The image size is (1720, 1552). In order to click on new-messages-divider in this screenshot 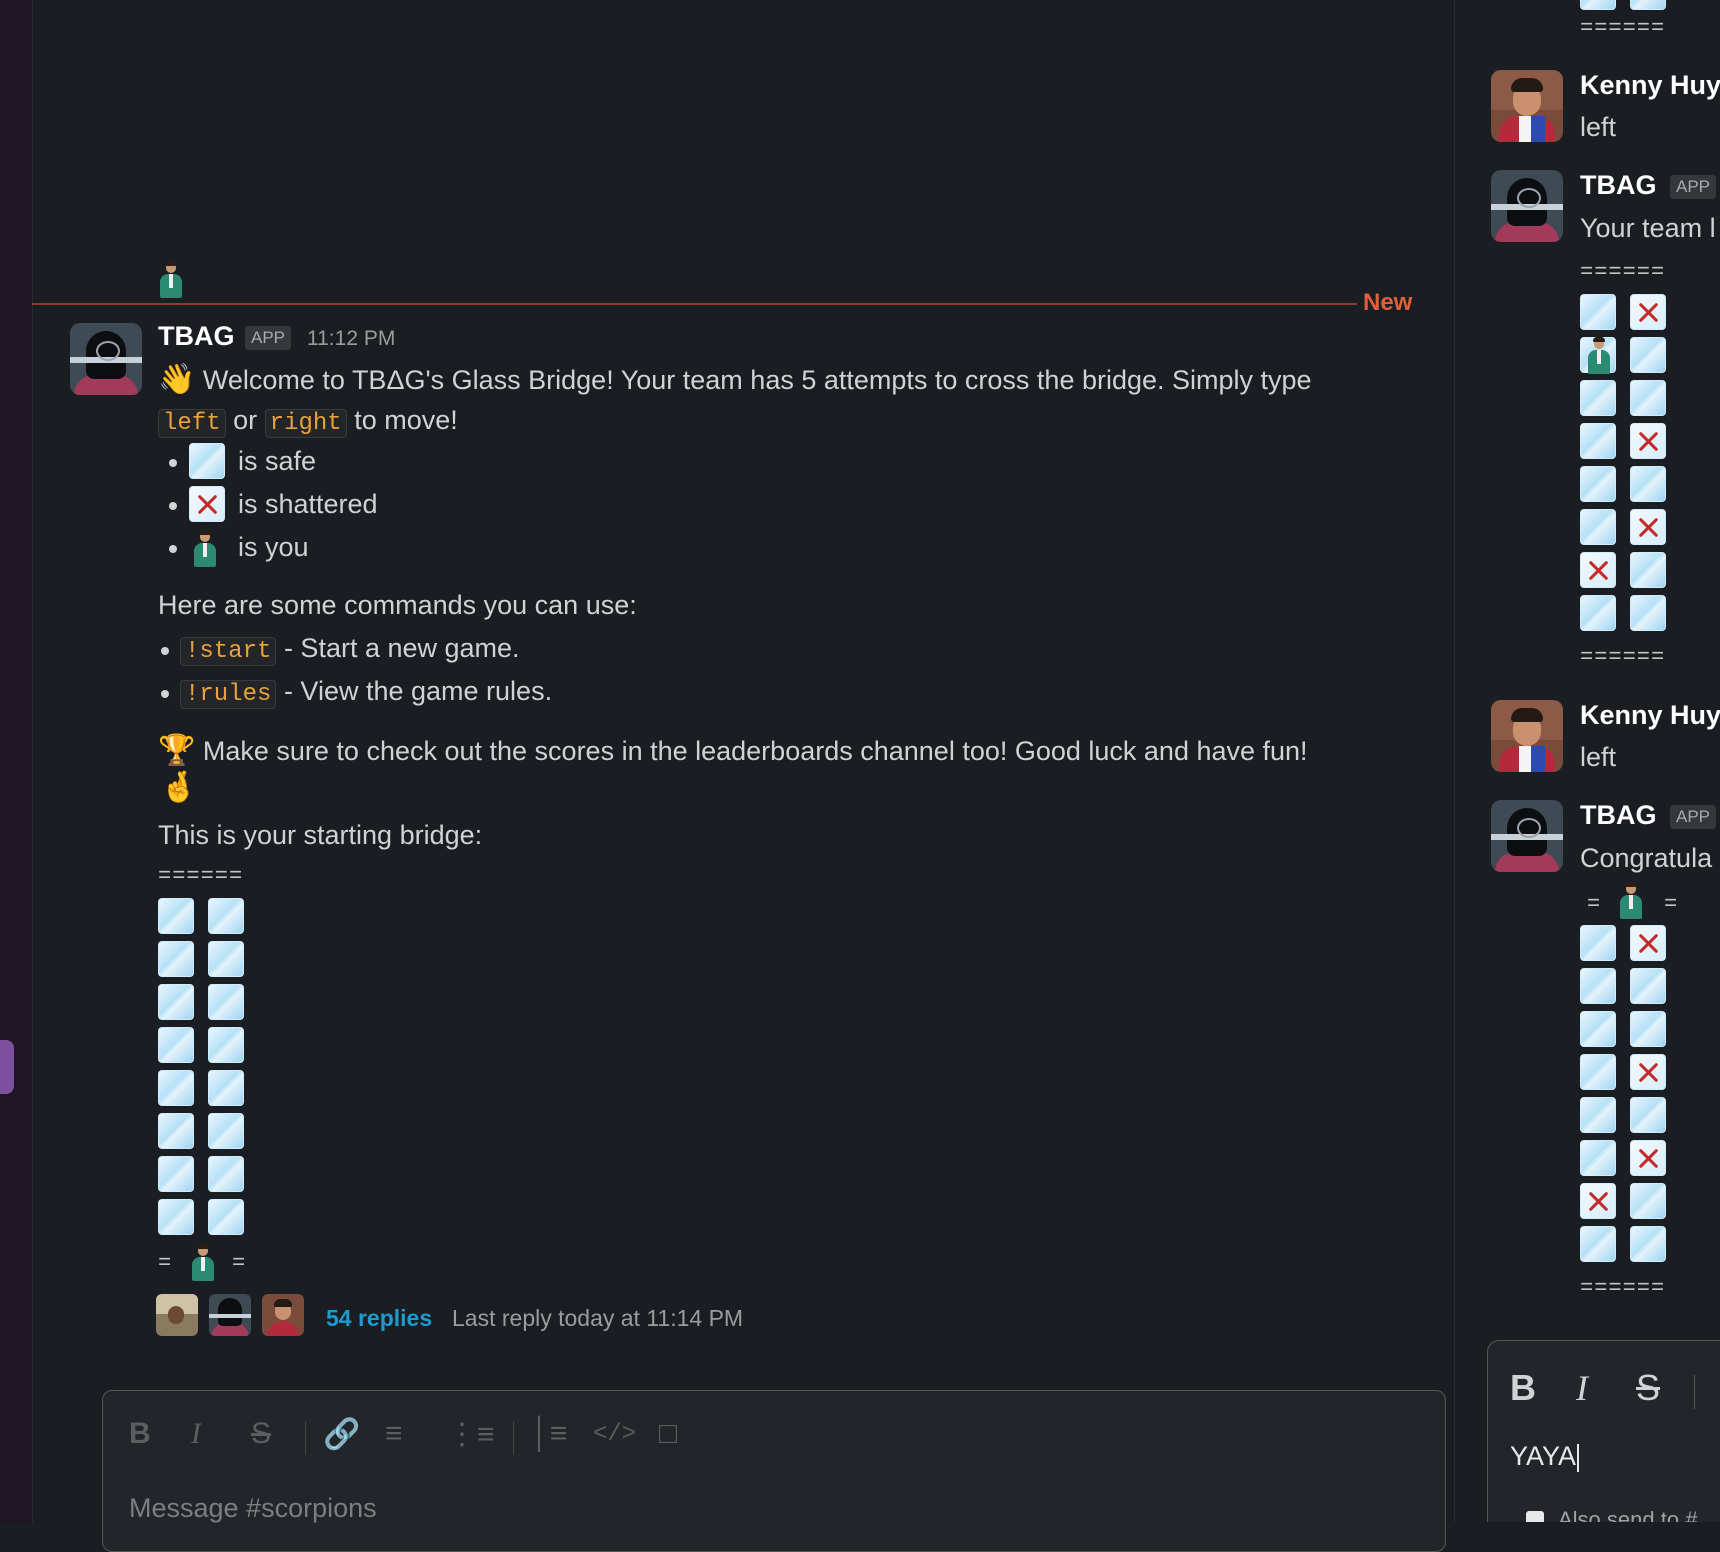, I will do `click(694, 304)`.